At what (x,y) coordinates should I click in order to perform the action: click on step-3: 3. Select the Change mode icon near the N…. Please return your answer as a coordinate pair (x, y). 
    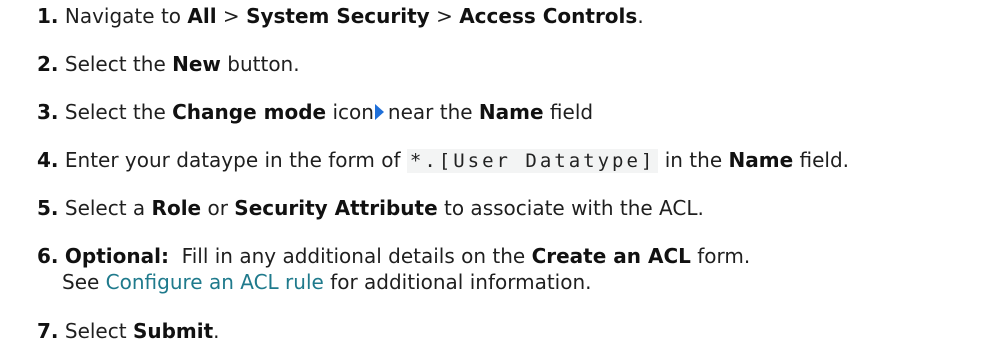
    Looking at the image, I should click on (315, 112).